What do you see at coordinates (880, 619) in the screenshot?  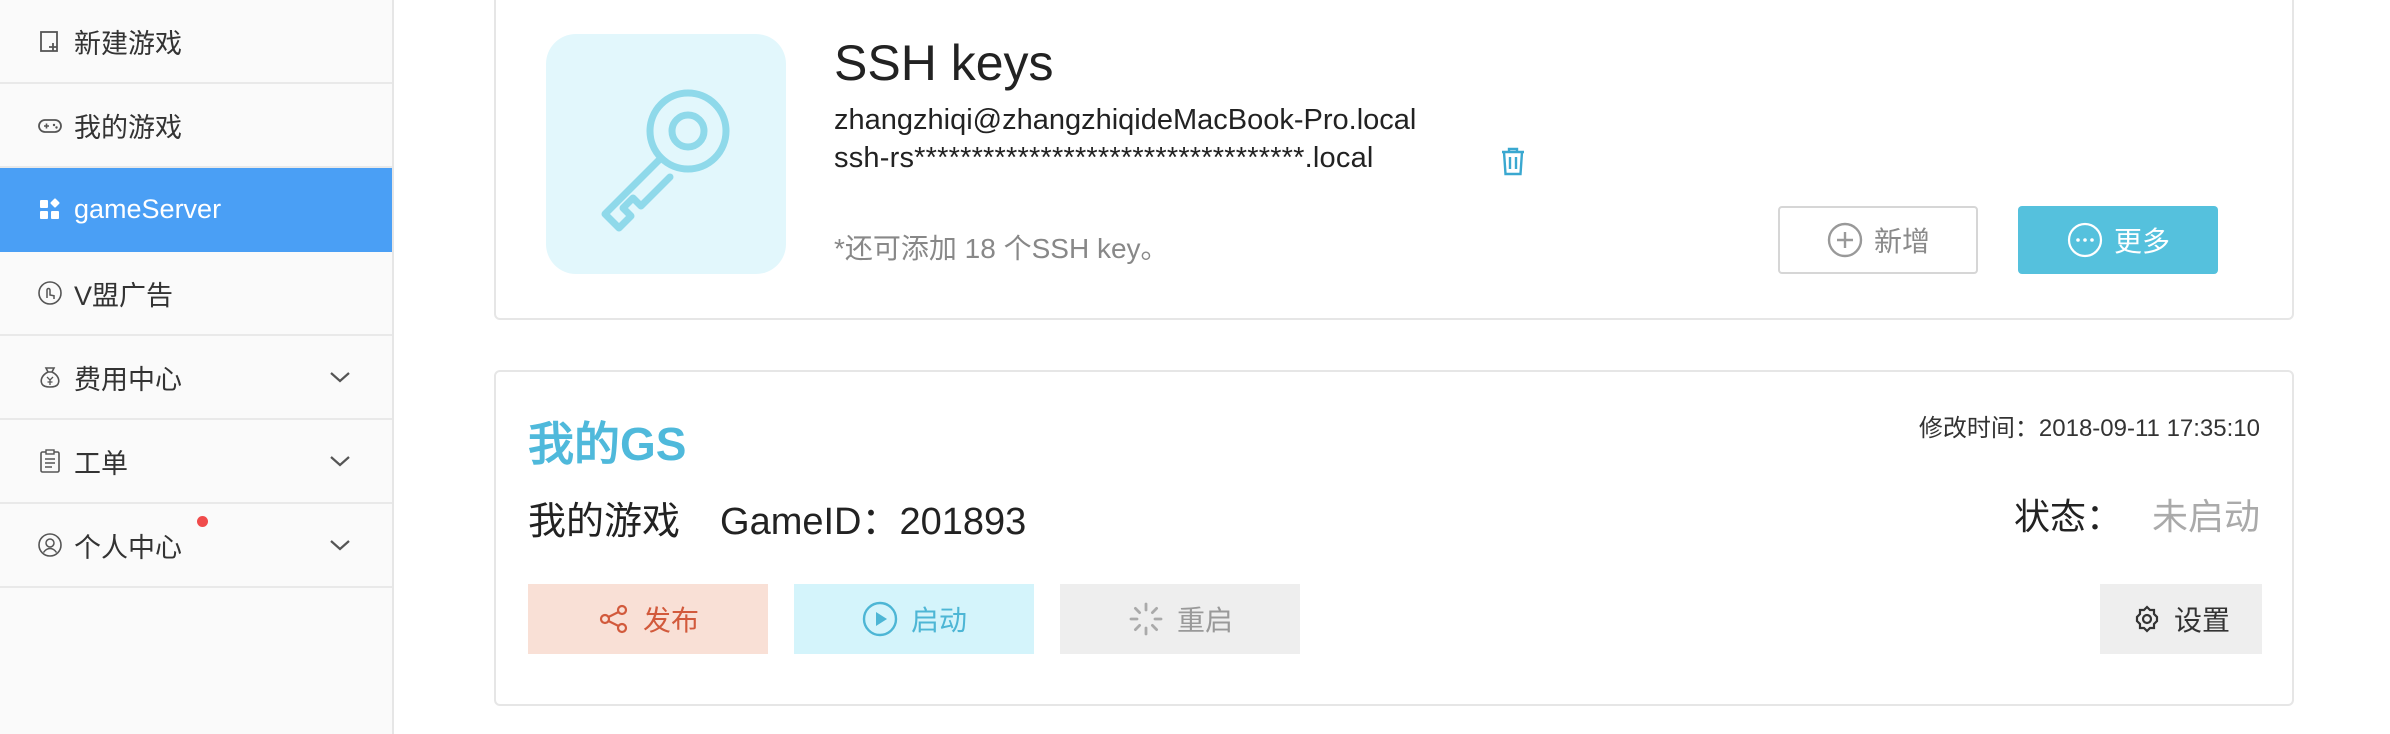 I see `play-circle-icon` at bounding box center [880, 619].